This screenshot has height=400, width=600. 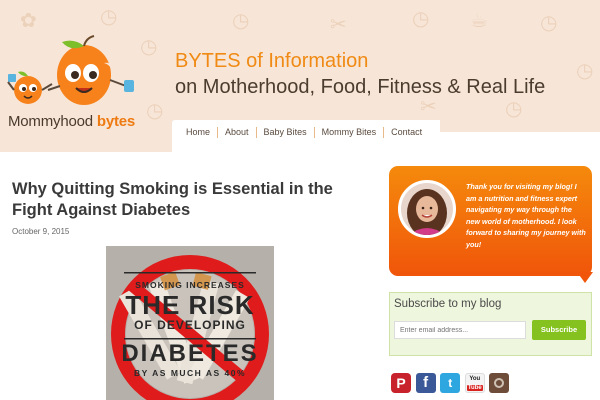 What do you see at coordinates (401, 383) in the screenshot?
I see `pinterest-icon: P` at bounding box center [401, 383].